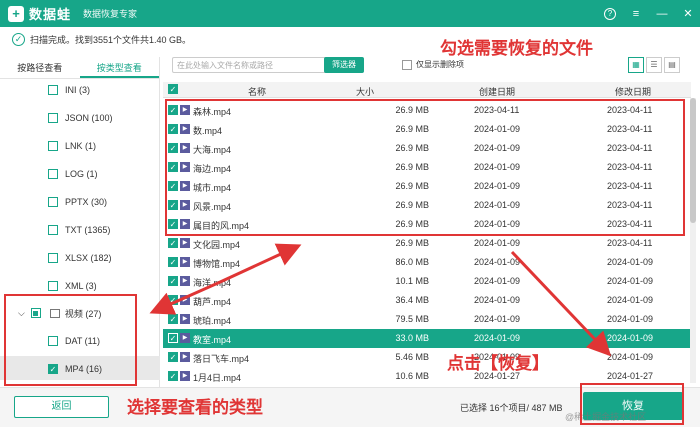 The image size is (700, 427). I want to click on select-all-checkbox: ✓, so click(173, 89).